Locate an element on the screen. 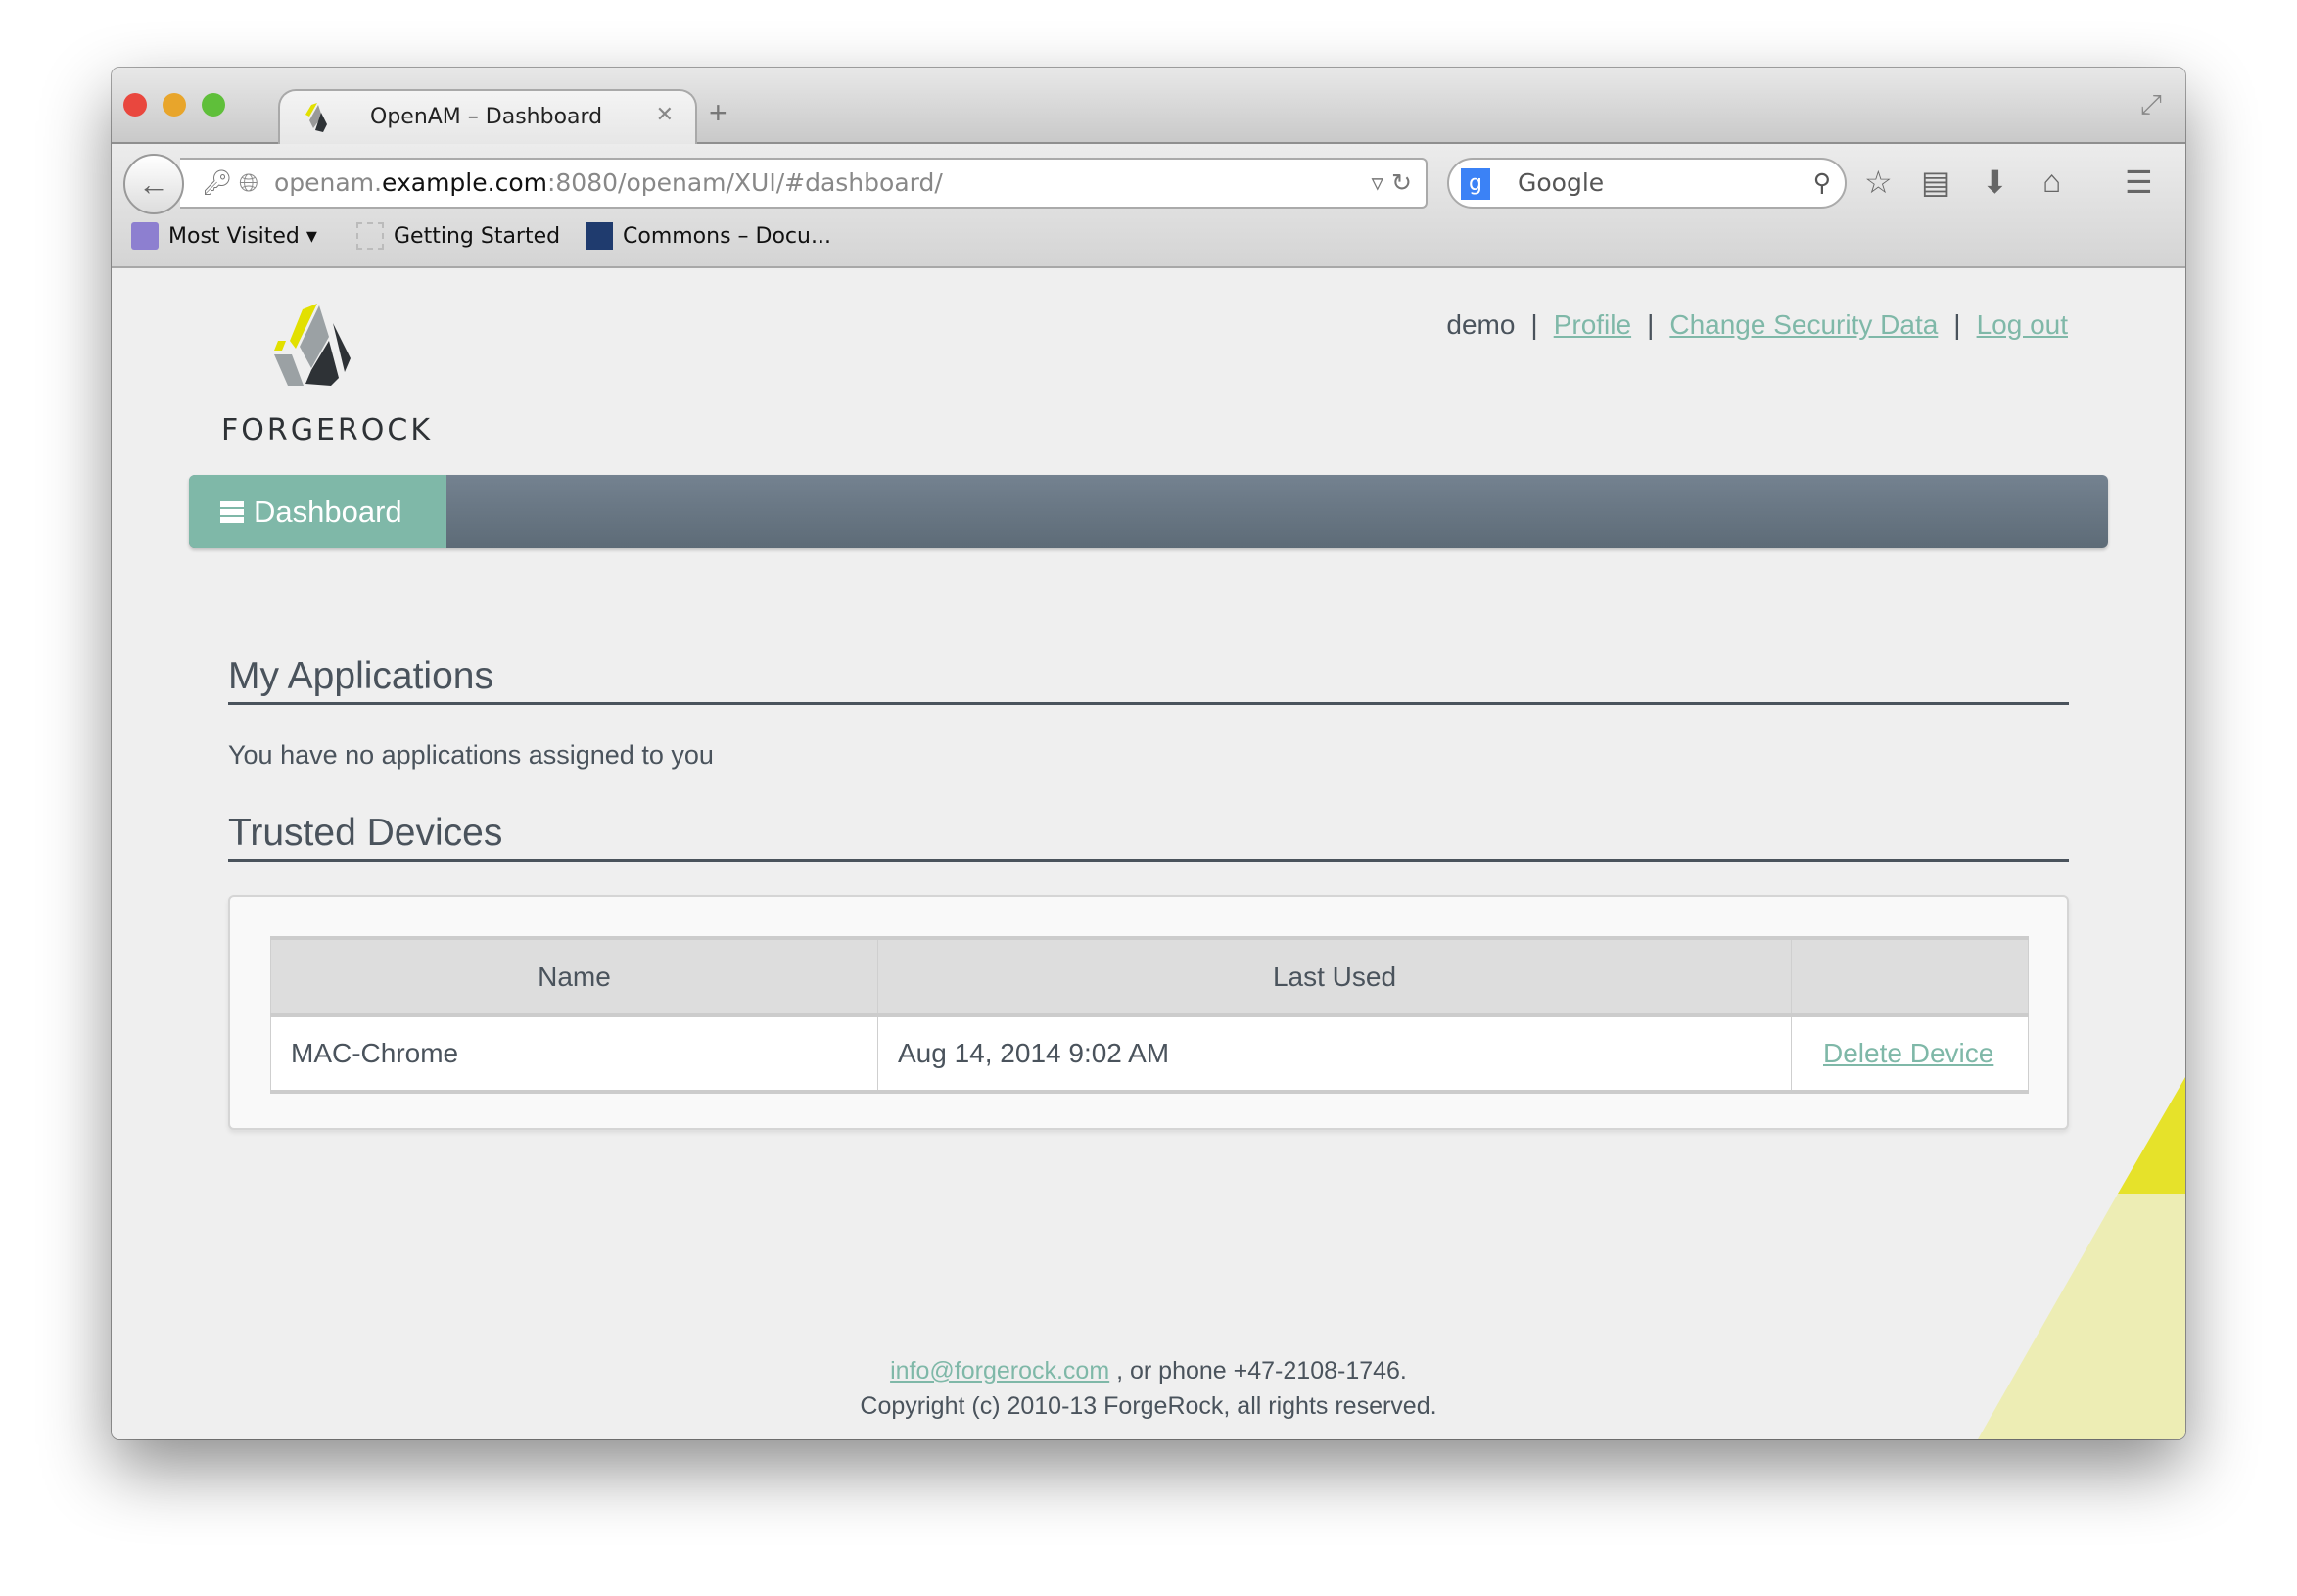  home-icon: ⌂ is located at coordinates (2051, 182).